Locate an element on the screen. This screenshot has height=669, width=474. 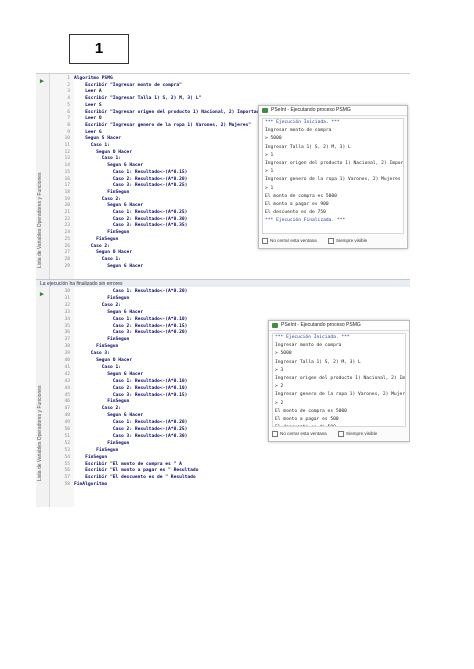
code-line: 30 Caso 1: Resultado<-(A*0.20) is located at coordinates (230, 292).